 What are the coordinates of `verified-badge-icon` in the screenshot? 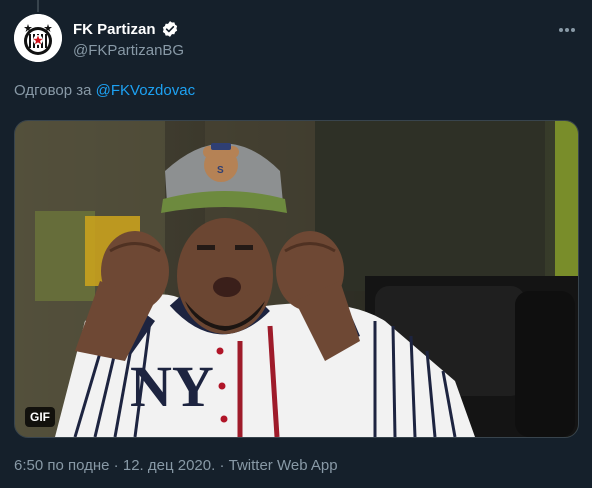 It's located at (170, 29).